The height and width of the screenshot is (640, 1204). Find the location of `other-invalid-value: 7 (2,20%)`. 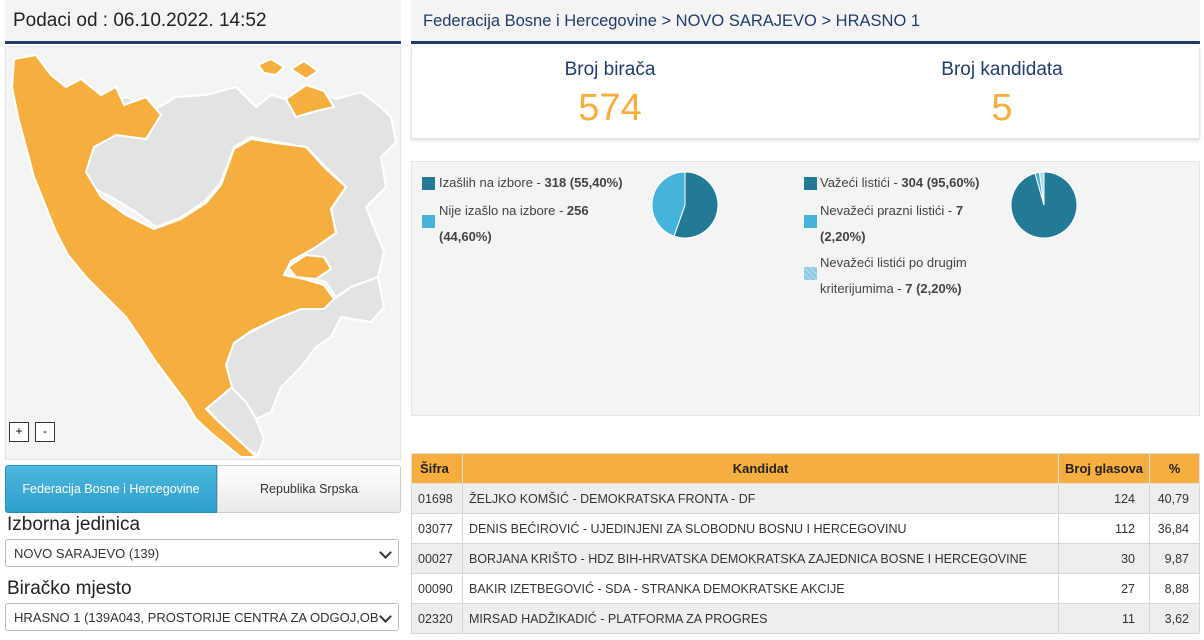

other-invalid-value: 7 (2,20%) is located at coordinates (933, 288).